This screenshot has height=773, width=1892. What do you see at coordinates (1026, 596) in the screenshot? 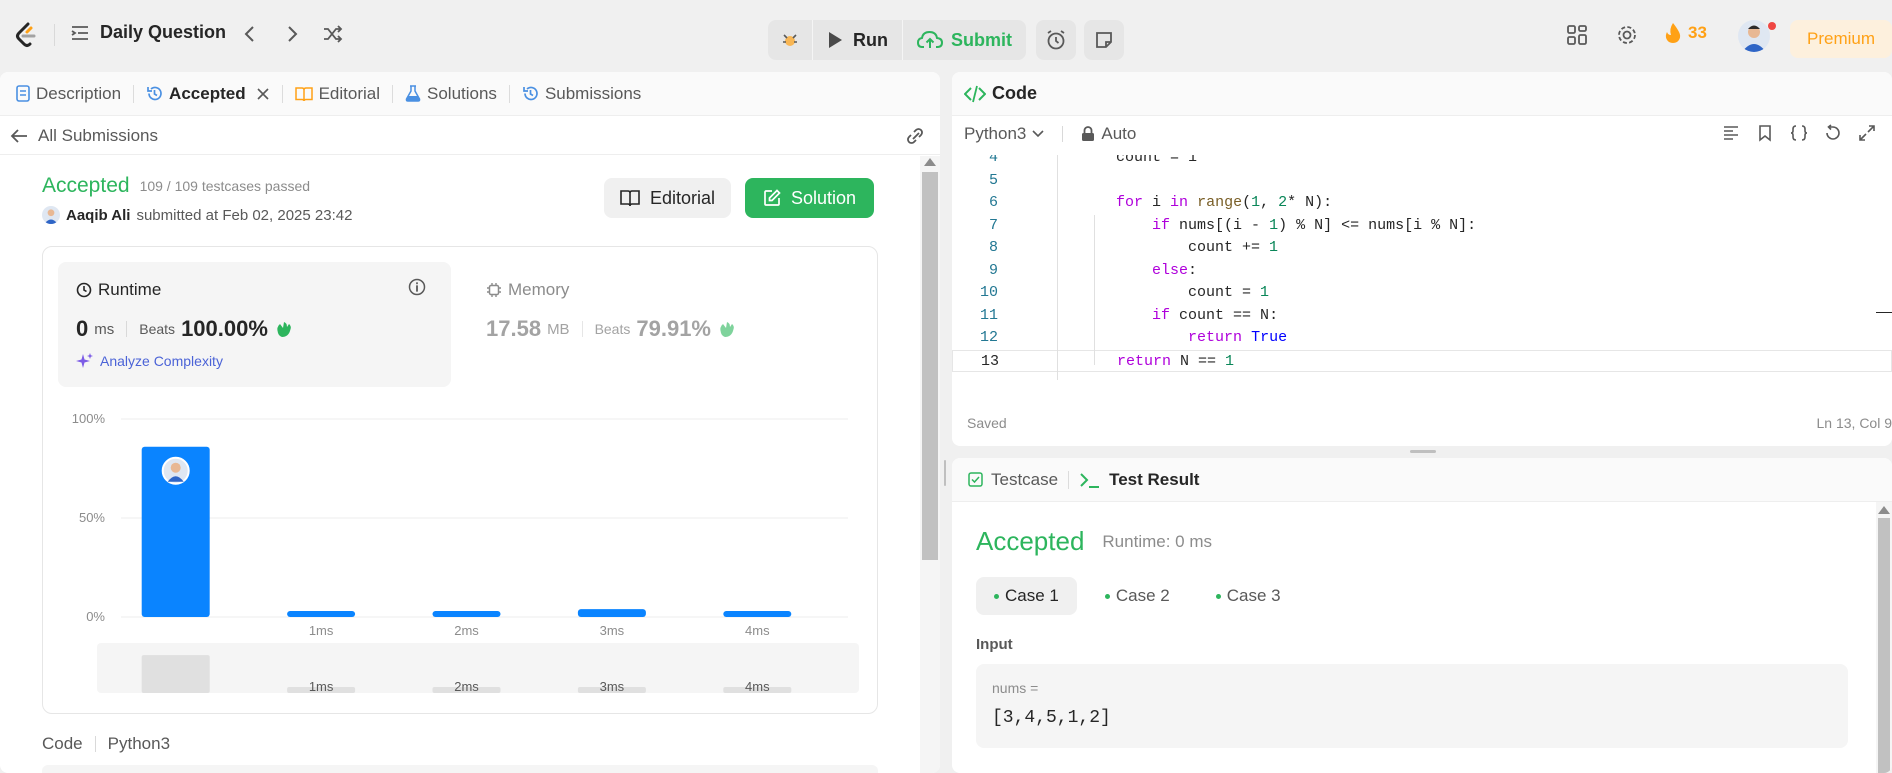
I see `case-tab-1: Case 1` at bounding box center [1026, 596].